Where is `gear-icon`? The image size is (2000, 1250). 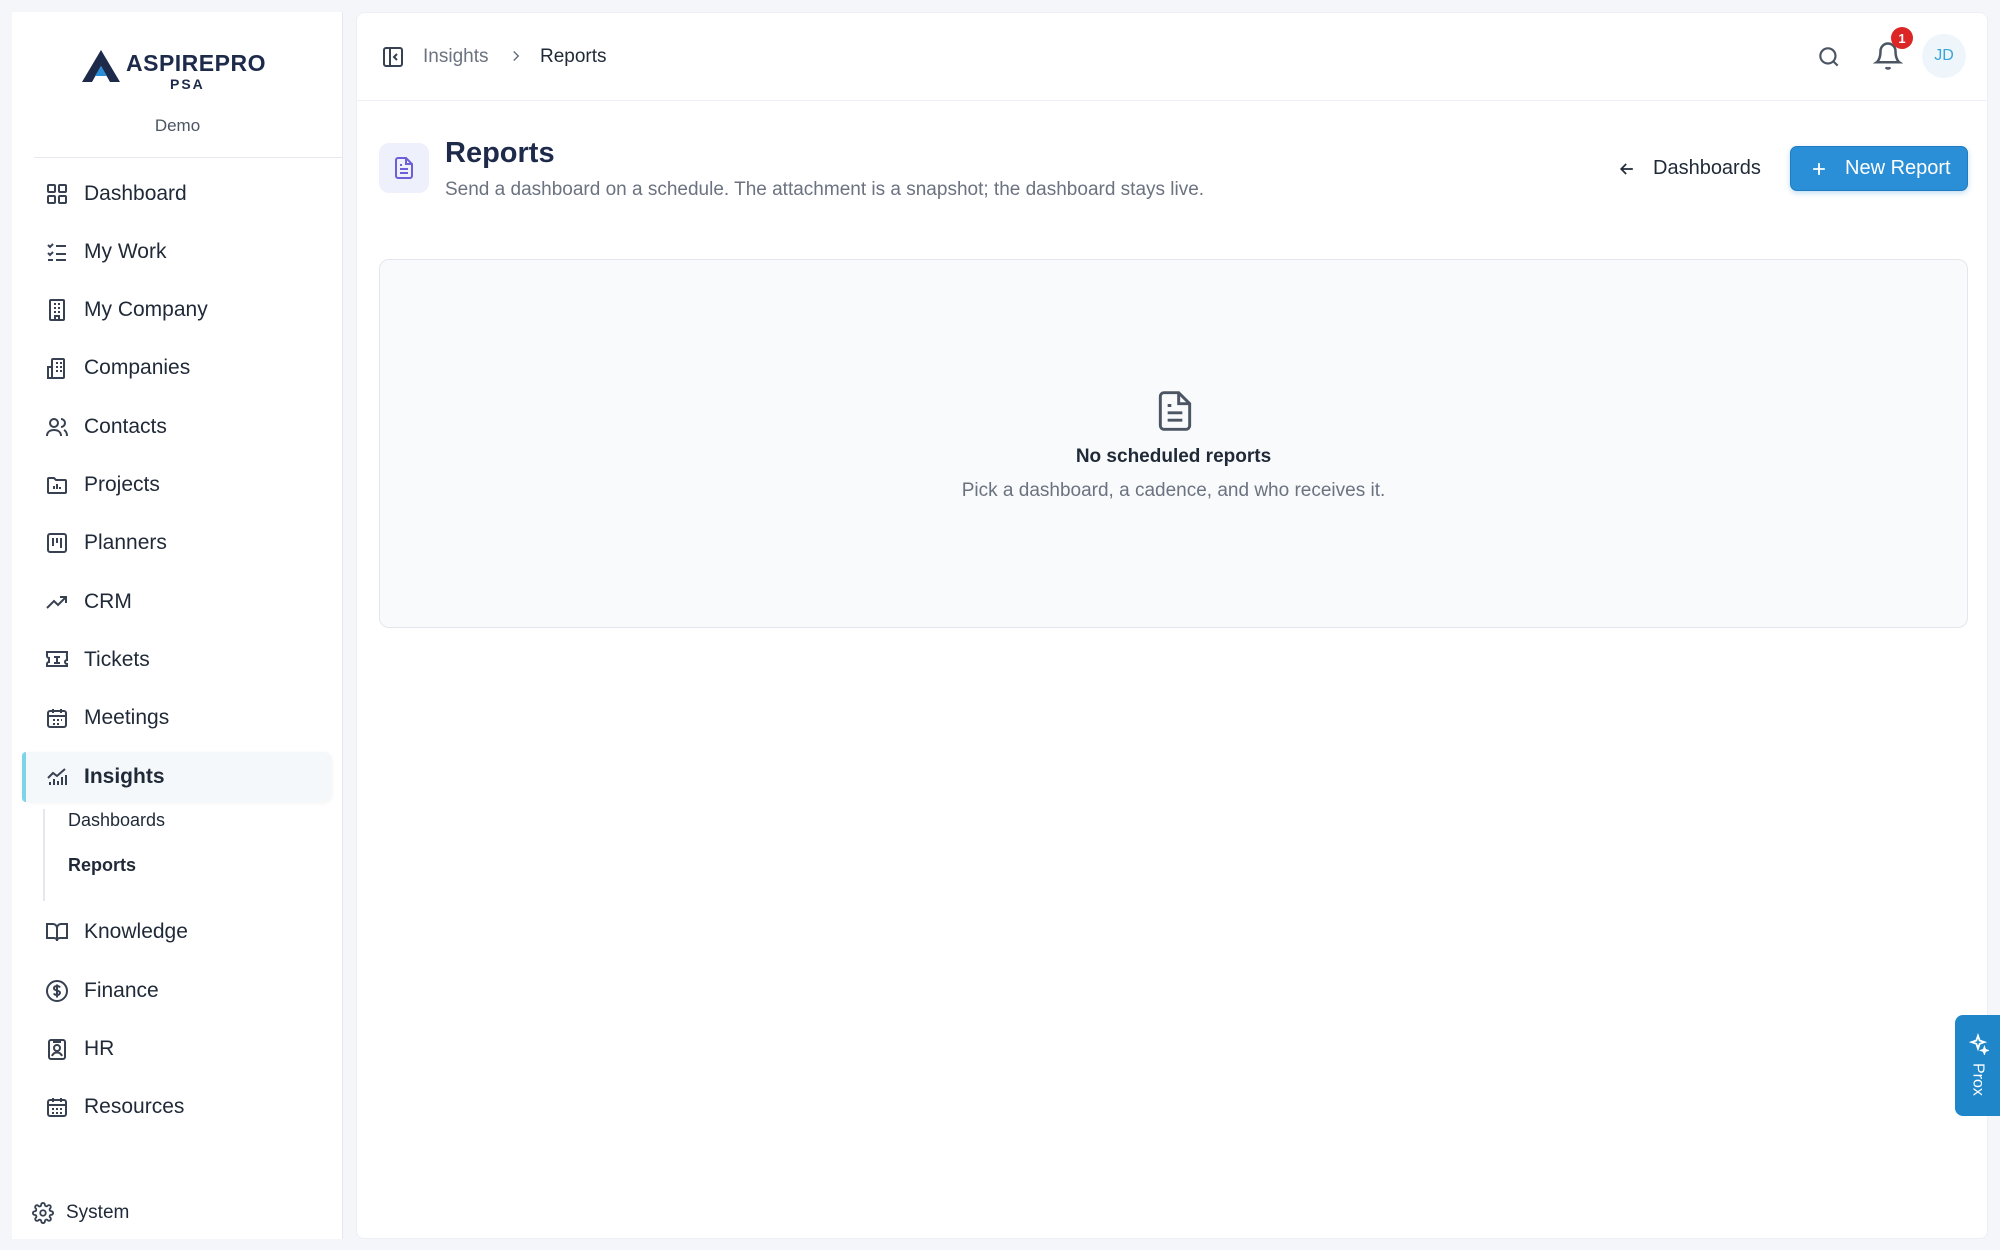
gear-icon is located at coordinates (43, 1213).